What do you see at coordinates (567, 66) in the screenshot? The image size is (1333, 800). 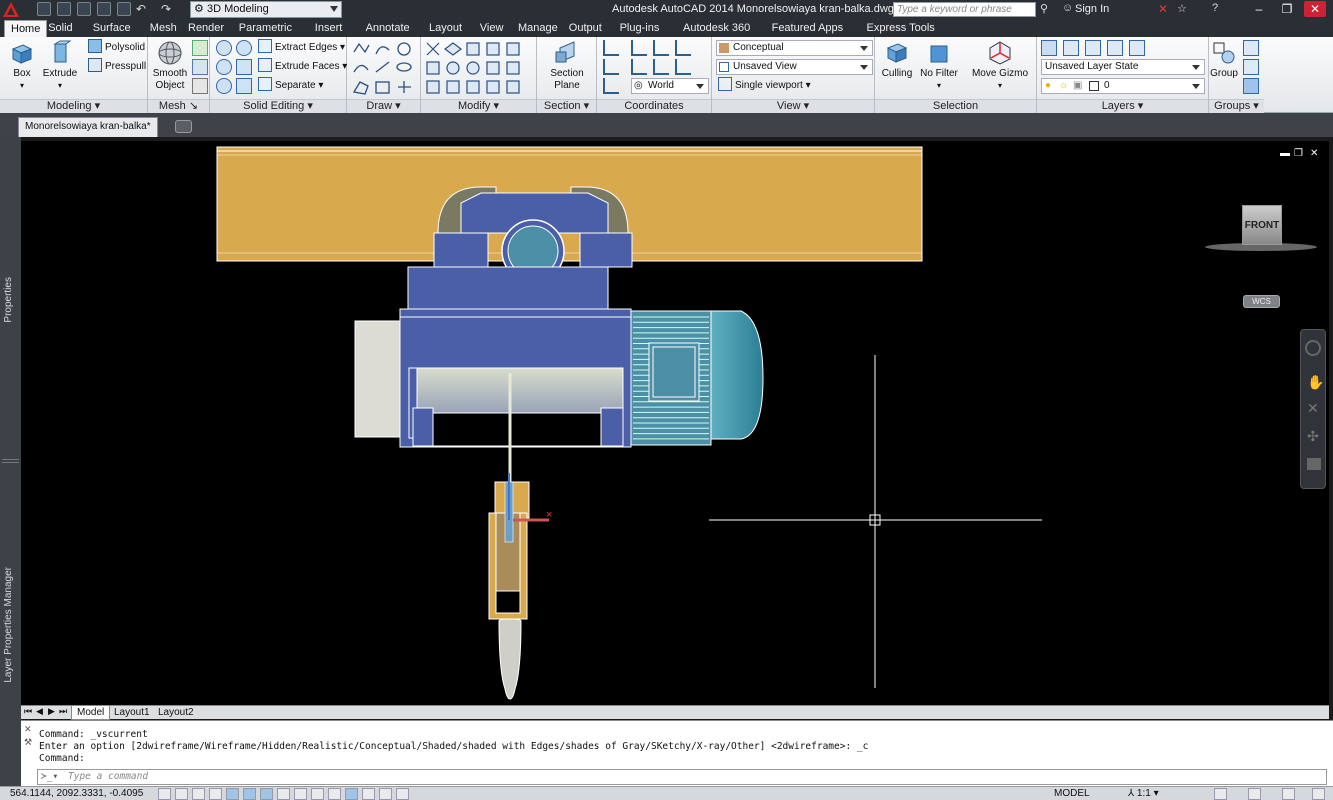 I see `section-plane-button: Section Plane` at bounding box center [567, 66].